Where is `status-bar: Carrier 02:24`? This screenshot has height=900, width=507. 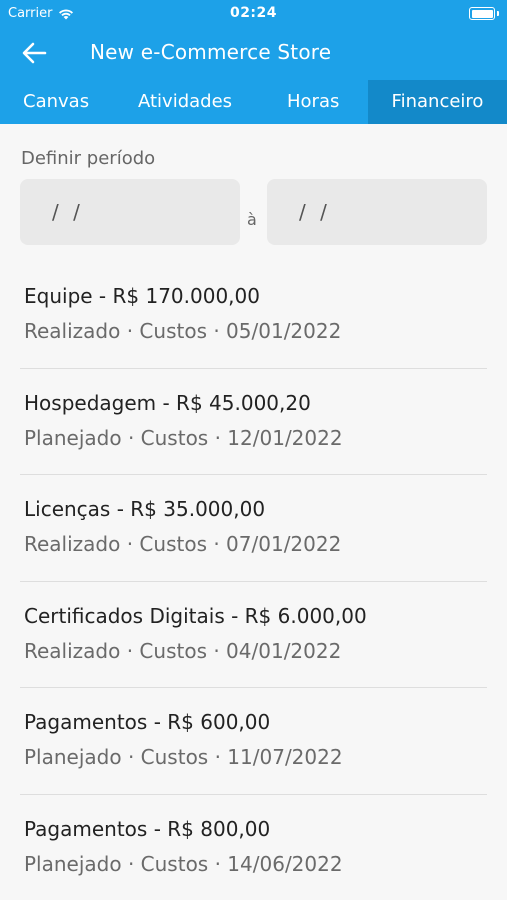 status-bar: Carrier 02:24 is located at coordinates (253, 14).